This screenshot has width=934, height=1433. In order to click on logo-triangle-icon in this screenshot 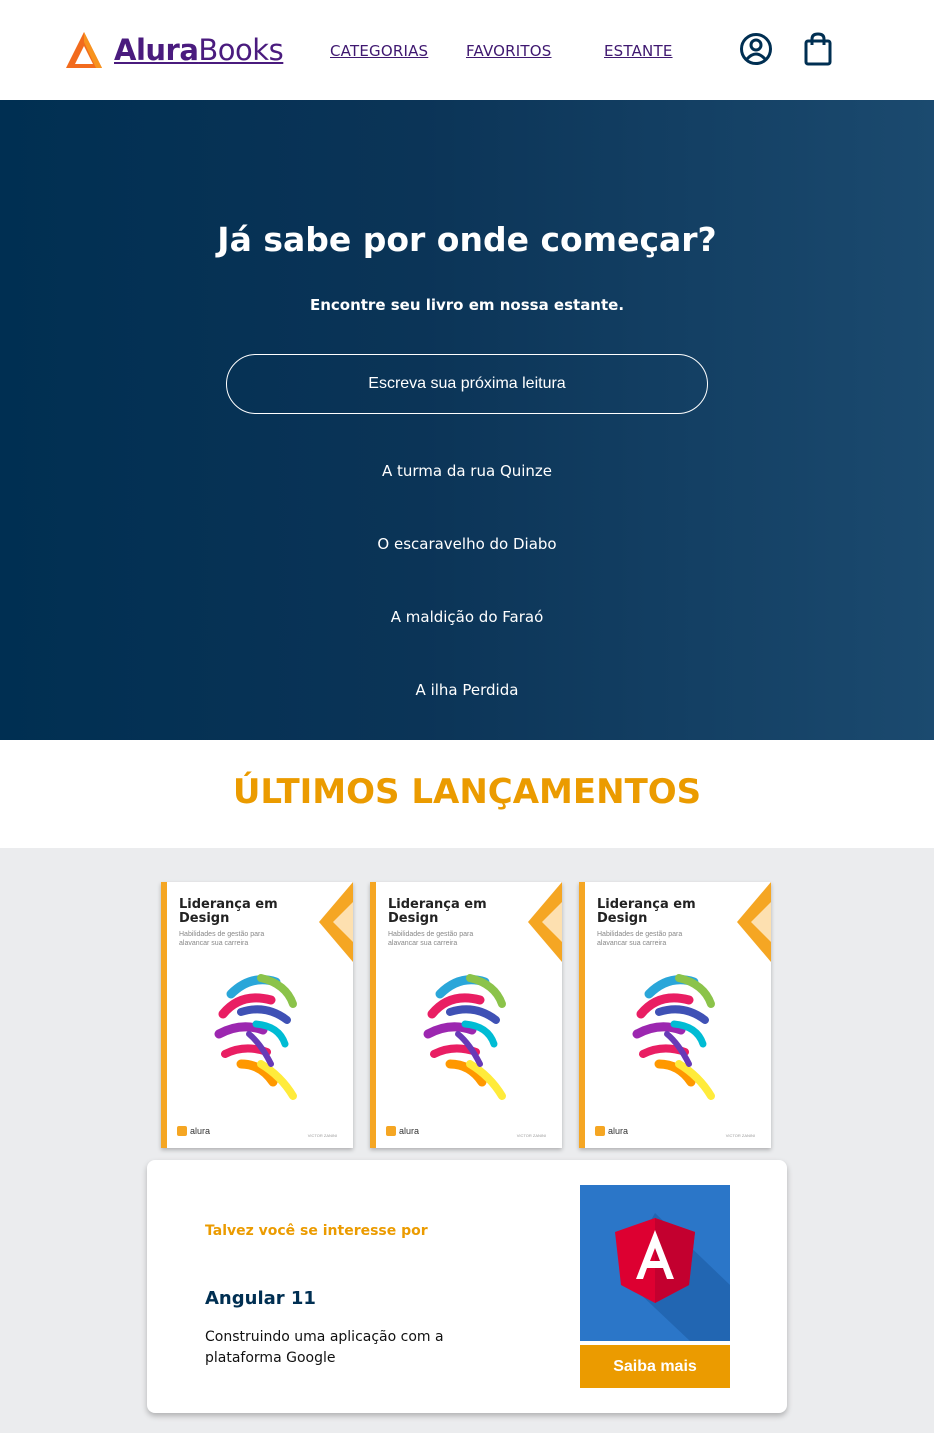, I will do `click(84, 50)`.